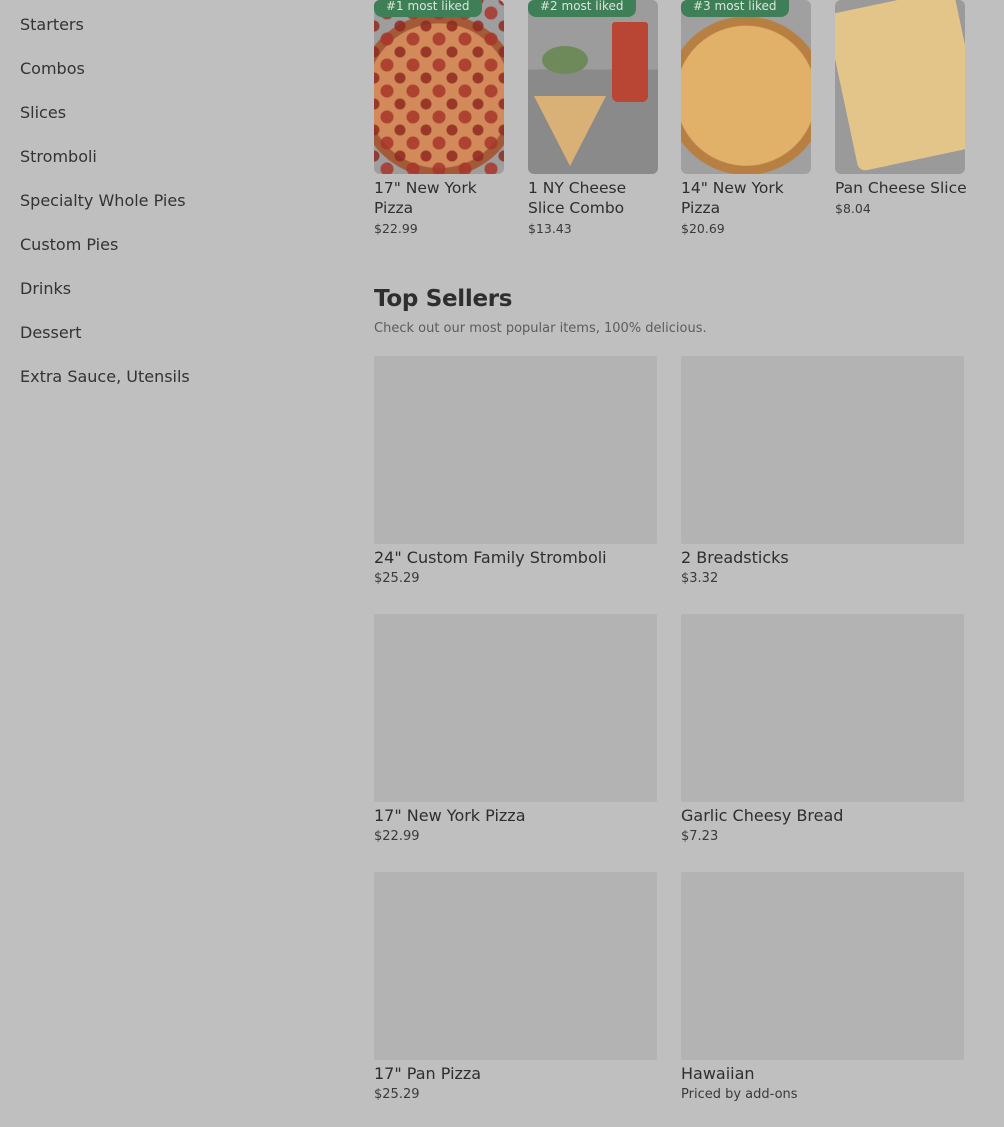 This screenshot has width=1004, height=1127. Describe the element at coordinates (550, 228) in the screenshot. I see `item-price: $13.43` at that location.